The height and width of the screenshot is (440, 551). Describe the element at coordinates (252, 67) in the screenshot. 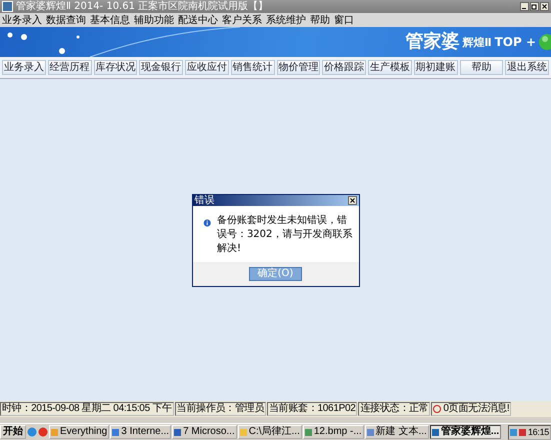

I see `toolbar-button: 销售统计` at that location.